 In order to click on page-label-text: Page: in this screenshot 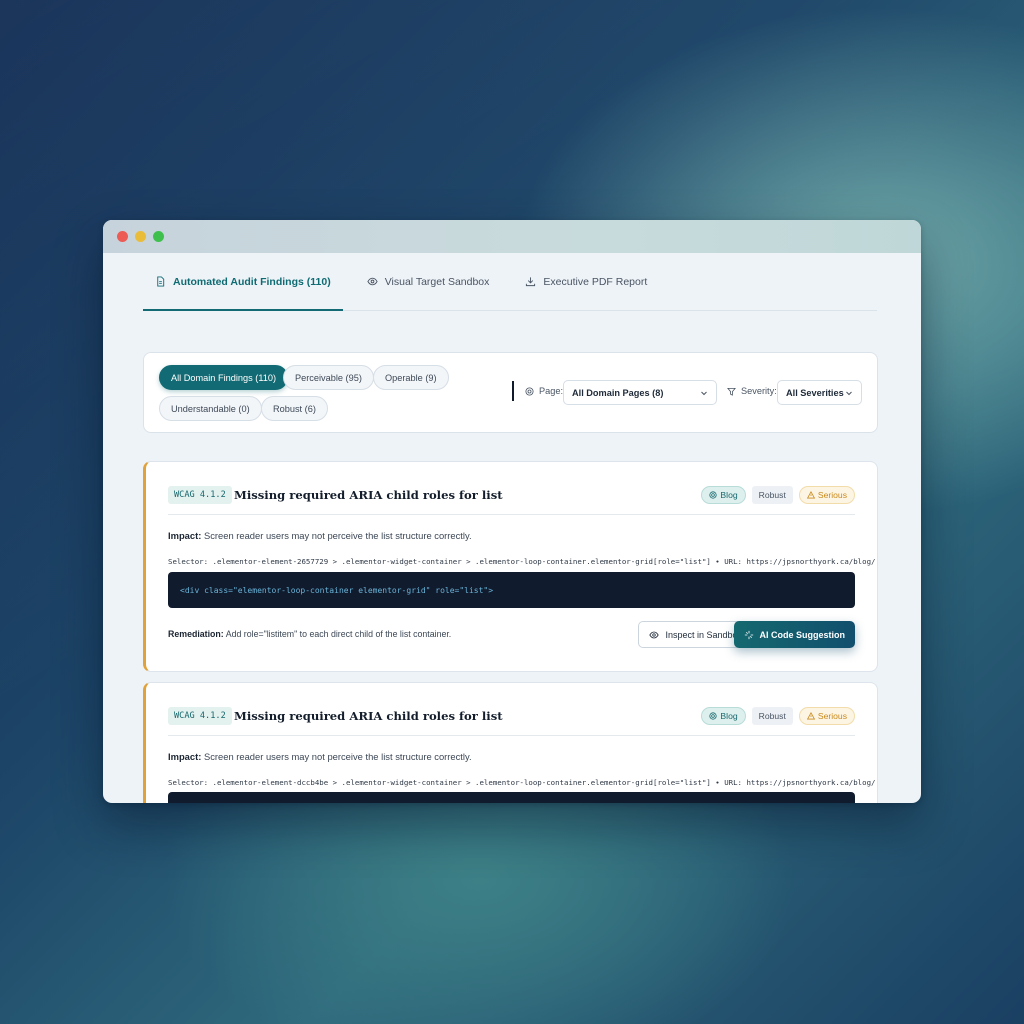, I will do `click(551, 391)`.